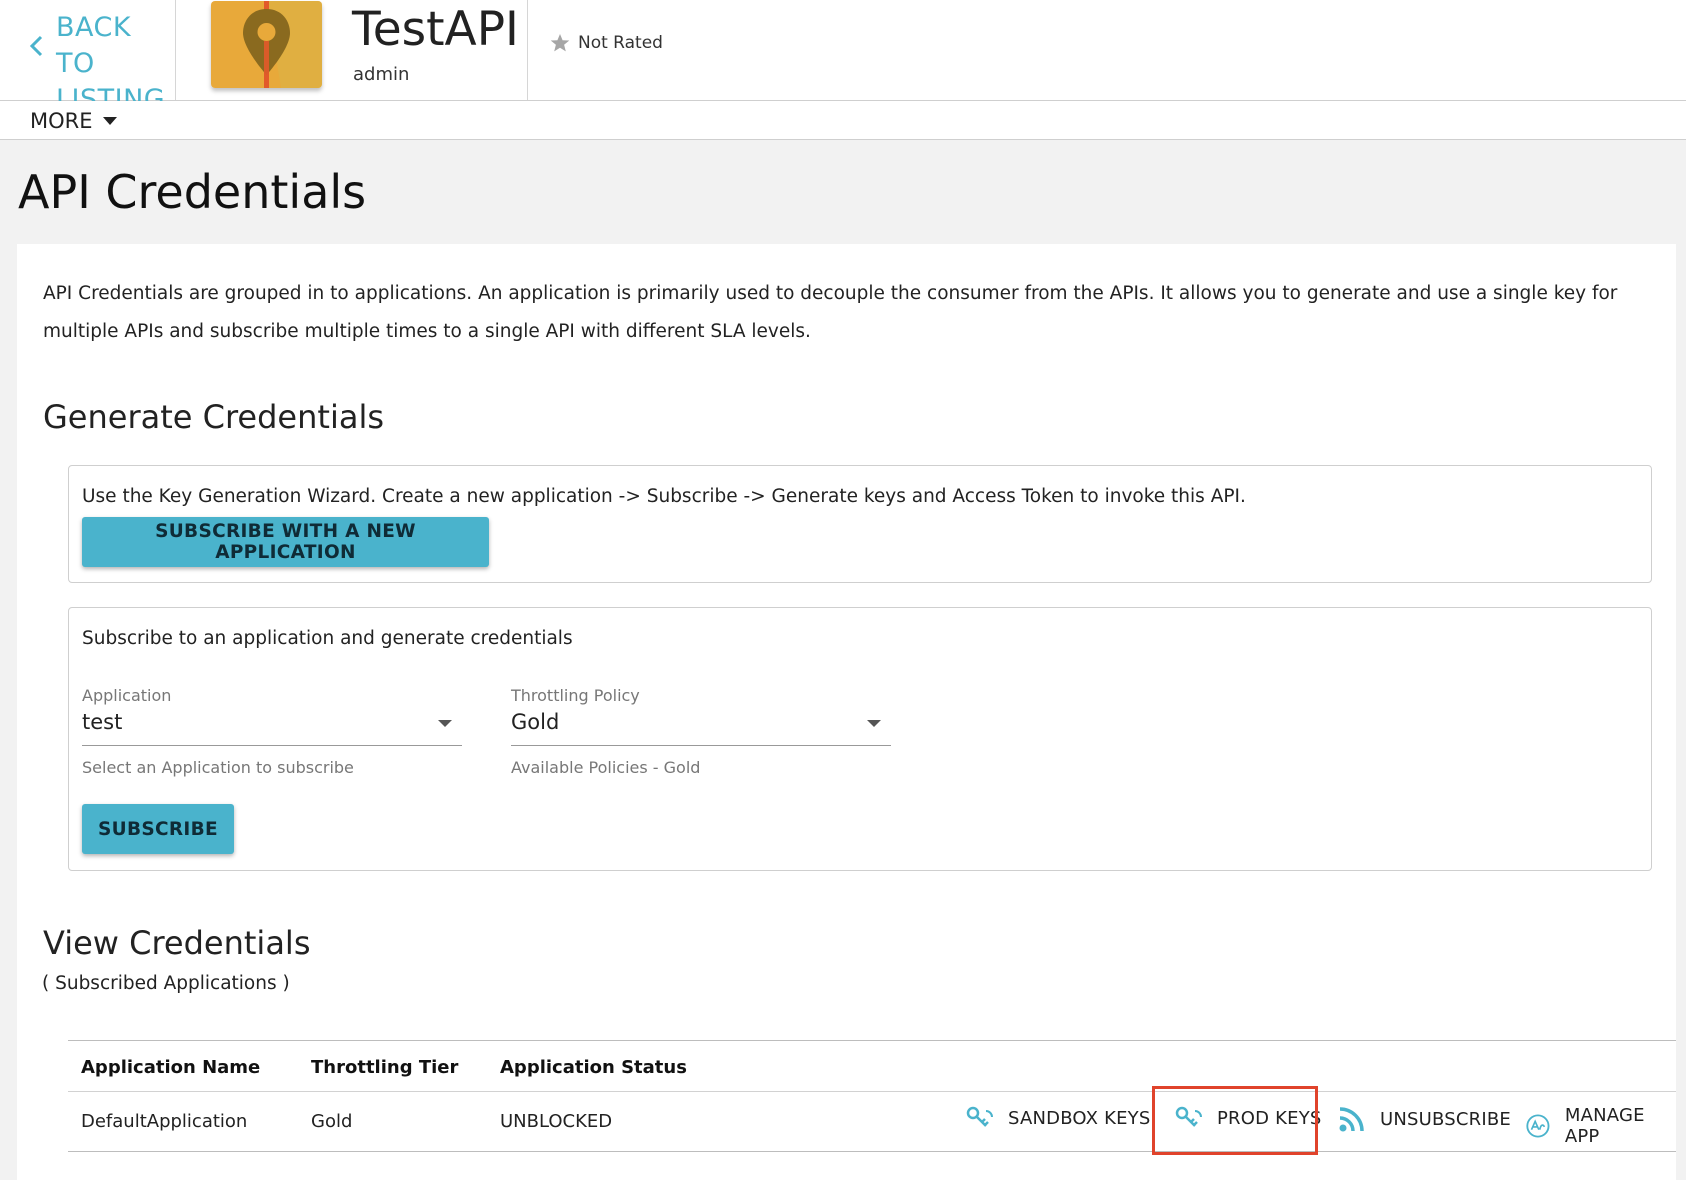 Image resolution: width=1686 pixels, height=1180 pixels. I want to click on subscribed-applications-subtitle: ( Subscribed Applications ), so click(166, 983).